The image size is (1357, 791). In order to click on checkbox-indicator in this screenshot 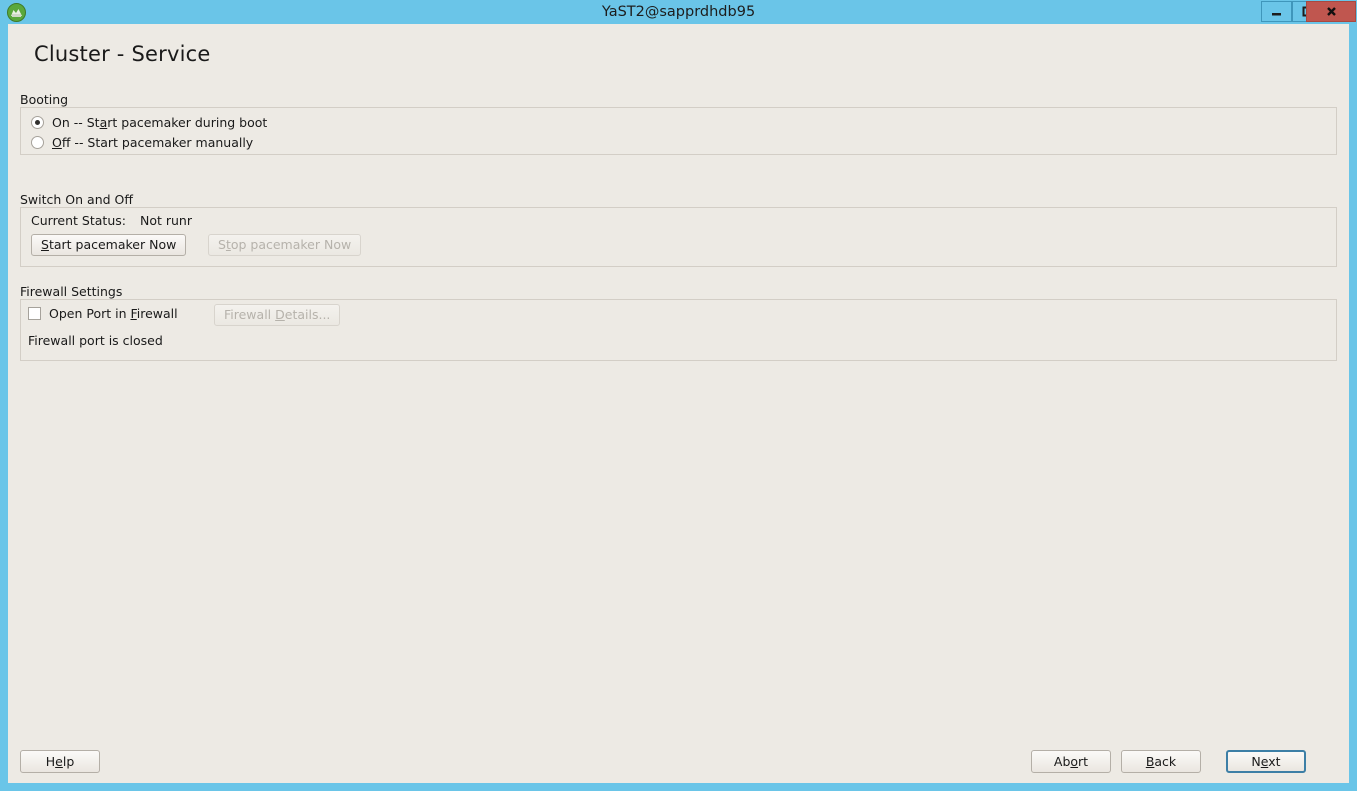, I will do `click(34, 313)`.